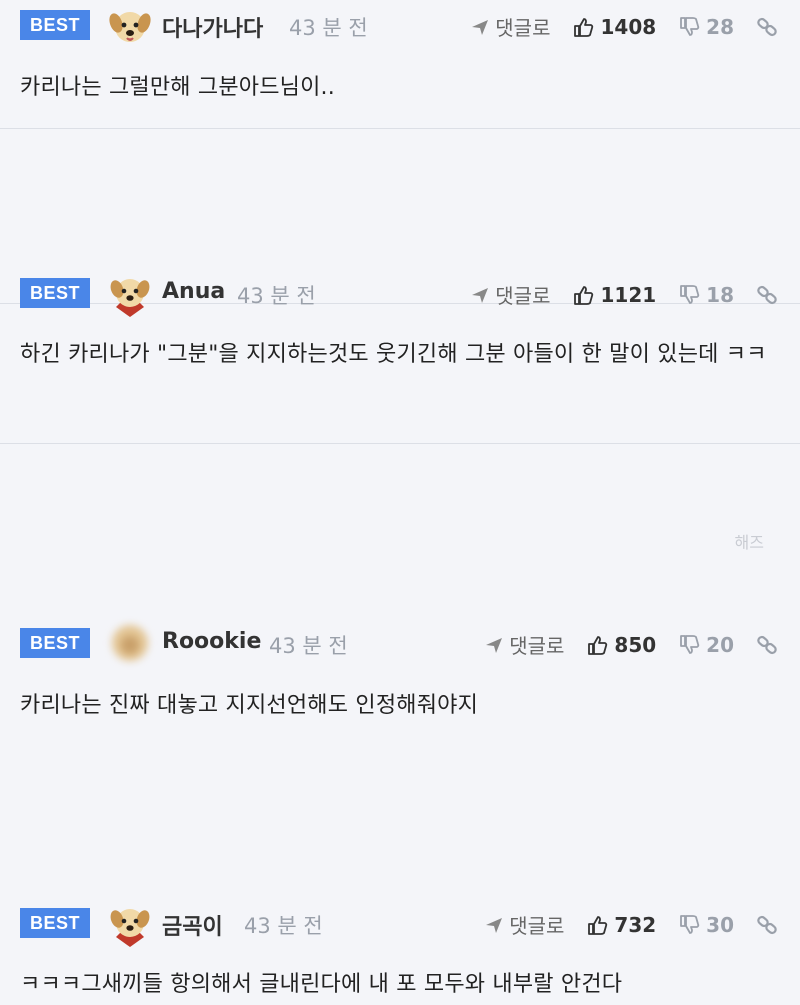 This screenshot has height=1005, width=800. I want to click on comment-header: BEST 다나가나다 43 분 전 댓글로 1408 28, so click(400, 25).